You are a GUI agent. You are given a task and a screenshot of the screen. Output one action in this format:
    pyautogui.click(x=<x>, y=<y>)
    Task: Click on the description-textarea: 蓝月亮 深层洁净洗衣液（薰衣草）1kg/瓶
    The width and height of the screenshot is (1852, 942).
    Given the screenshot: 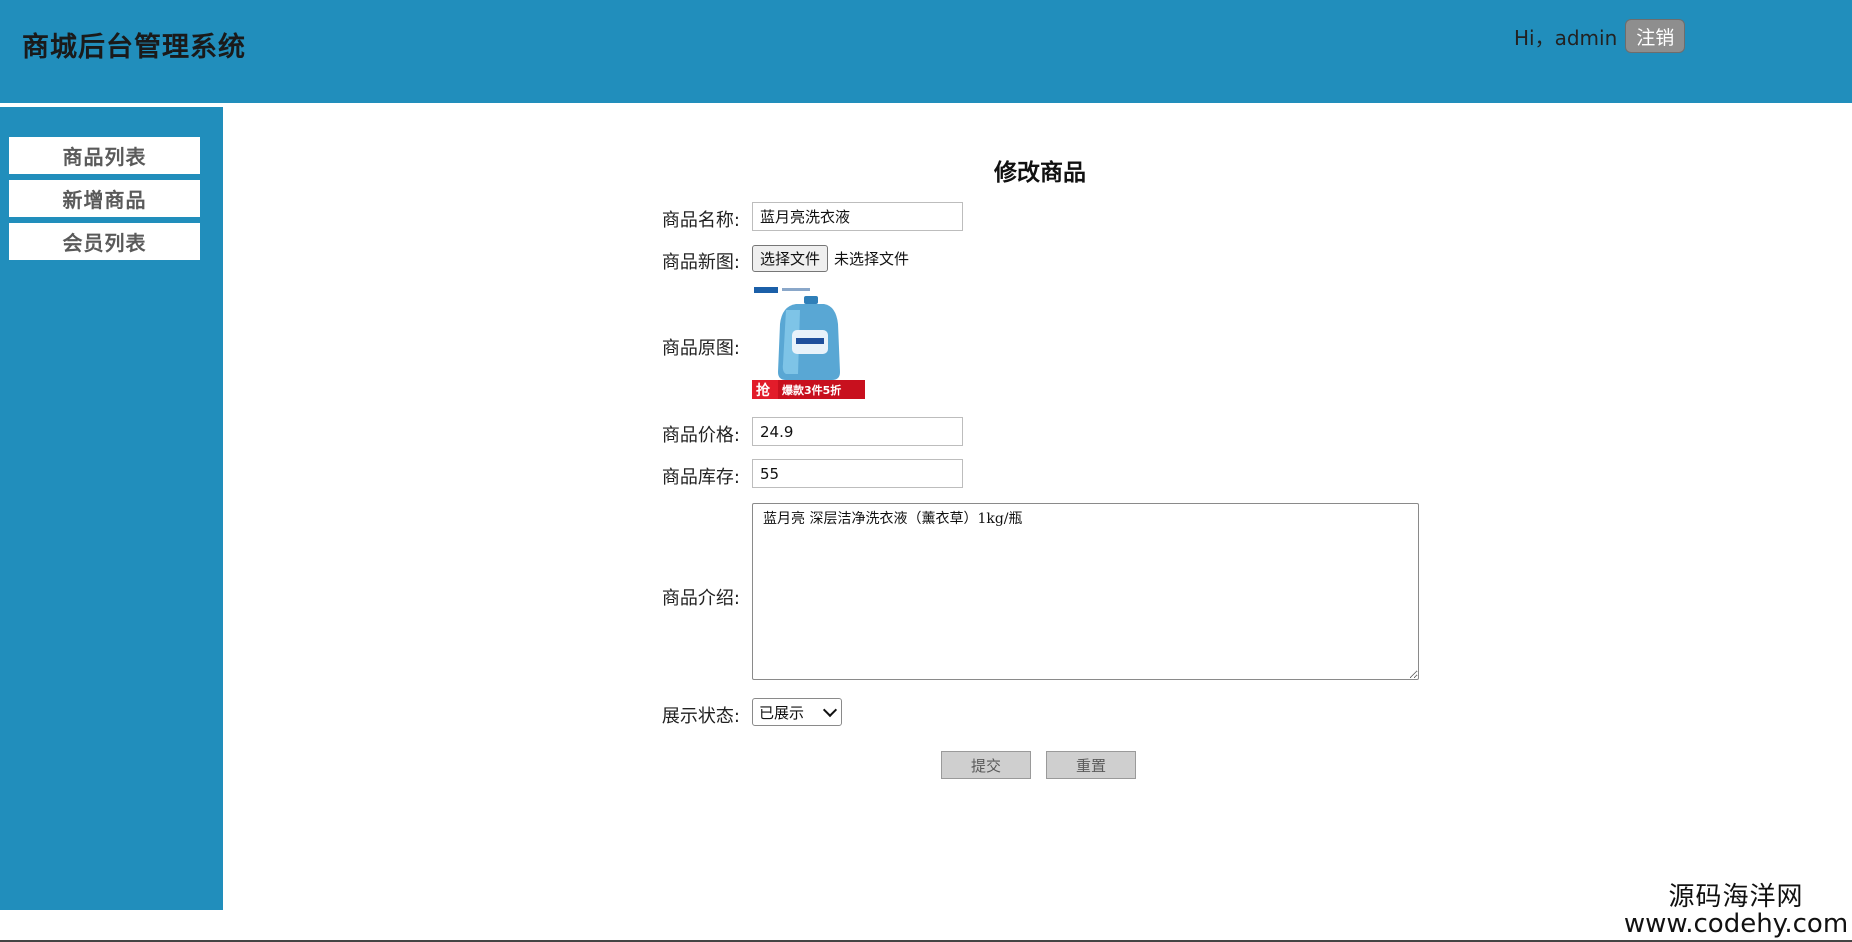 What is the action you would take?
    pyautogui.click(x=1085, y=591)
    